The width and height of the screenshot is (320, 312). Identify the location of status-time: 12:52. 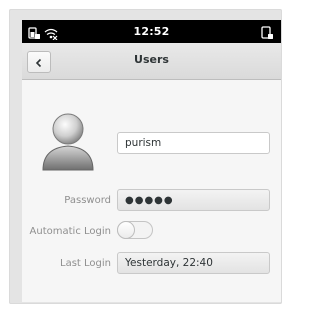
(151, 31).